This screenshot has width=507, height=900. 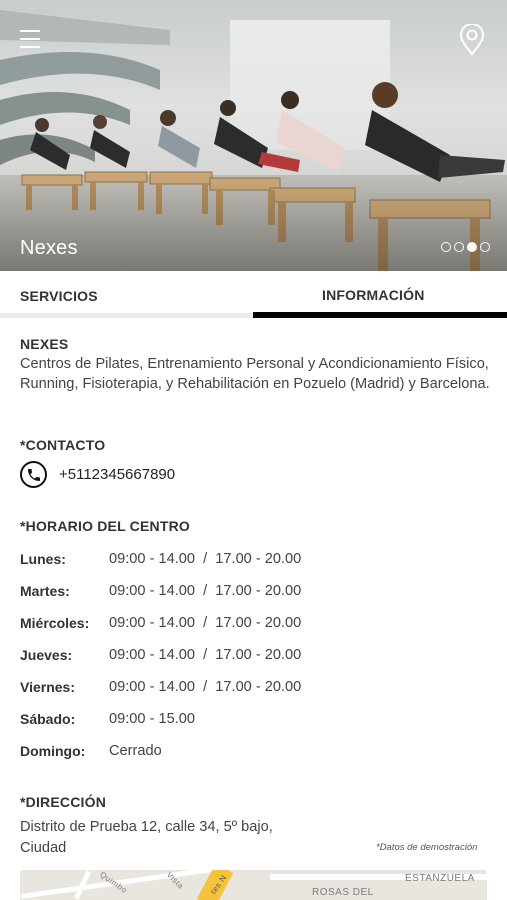 I want to click on center-name: NEXES, so click(x=44, y=344).